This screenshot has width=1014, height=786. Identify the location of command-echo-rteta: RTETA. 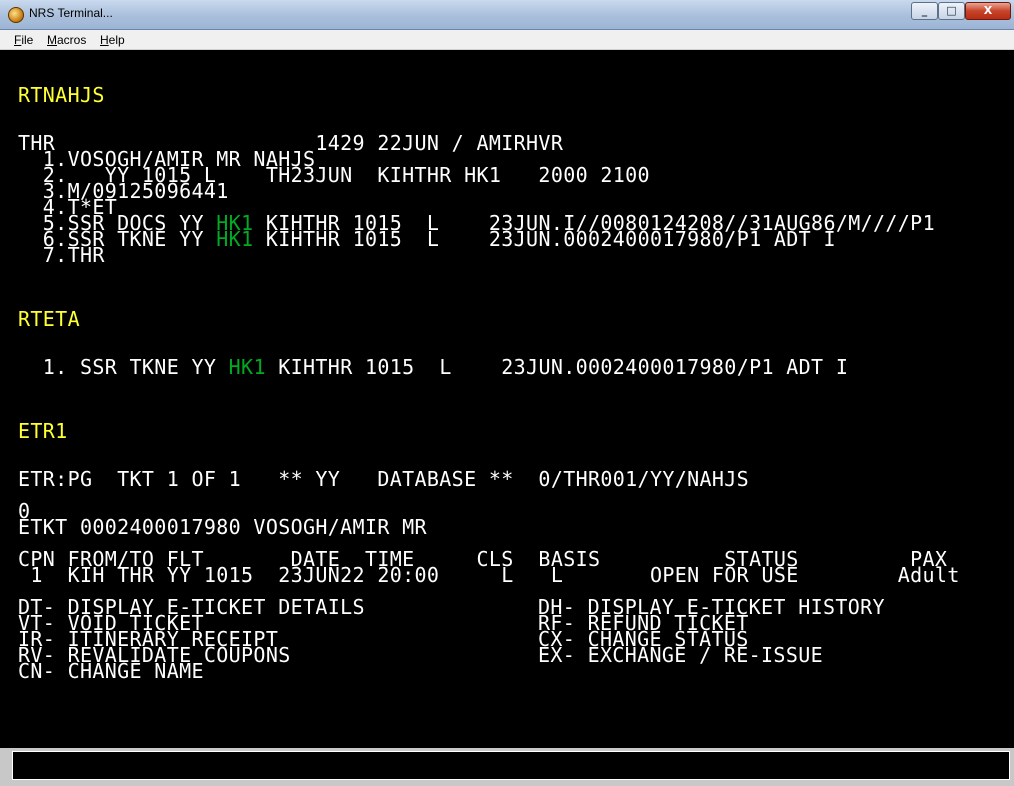
(49, 319).